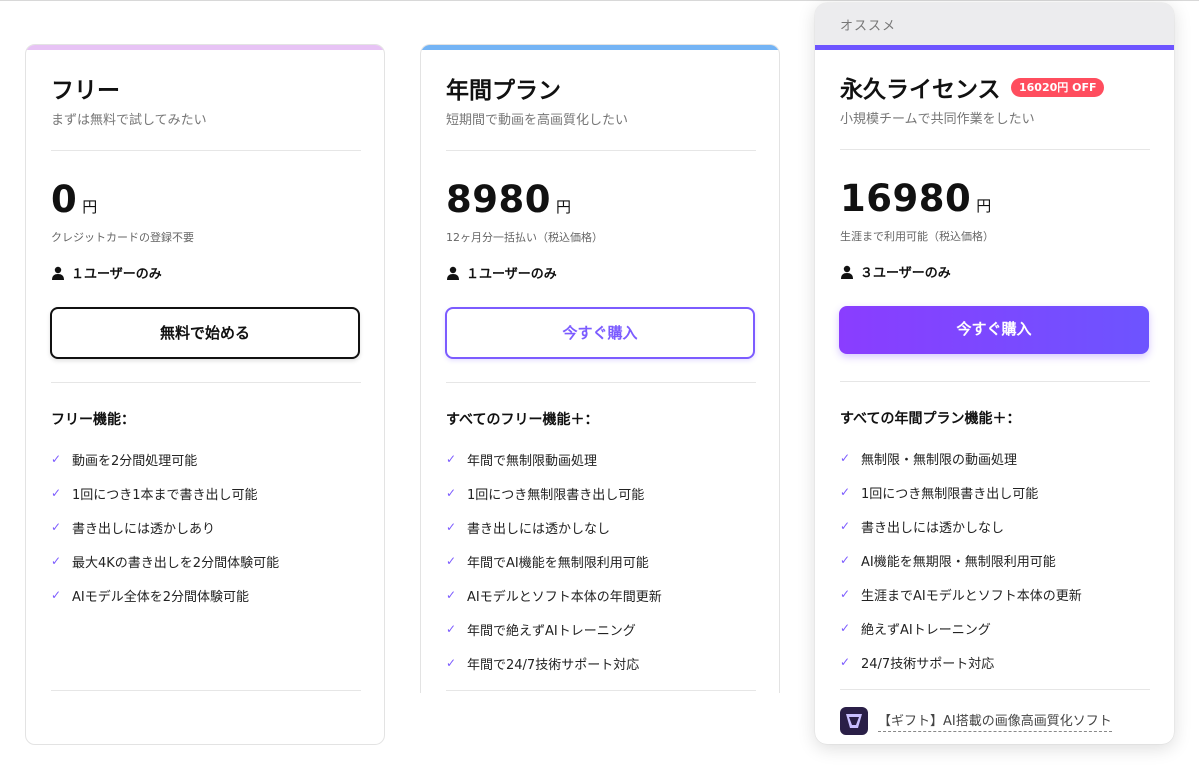 This screenshot has height=771, width=1199. What do you see at coordinates (165, 562) in the screenshot?
I see `list-item: ✓ 最大4Kの書き出しを2分間体験可能` at bounding box center [165, 562].